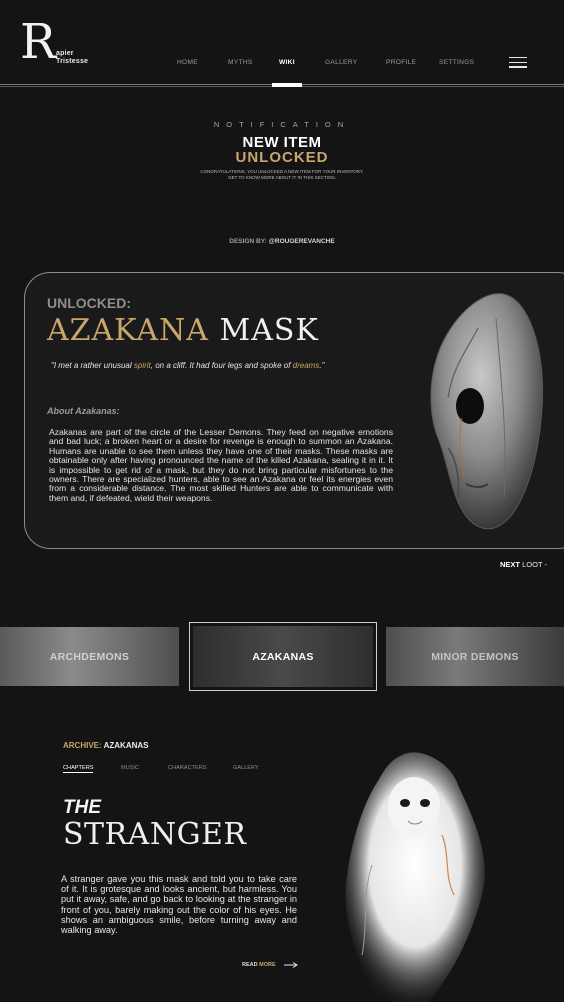  Describe the element at coordinates (401, 62) in the screenshot. I see `nav-item-profile: PROFILE` at that location.